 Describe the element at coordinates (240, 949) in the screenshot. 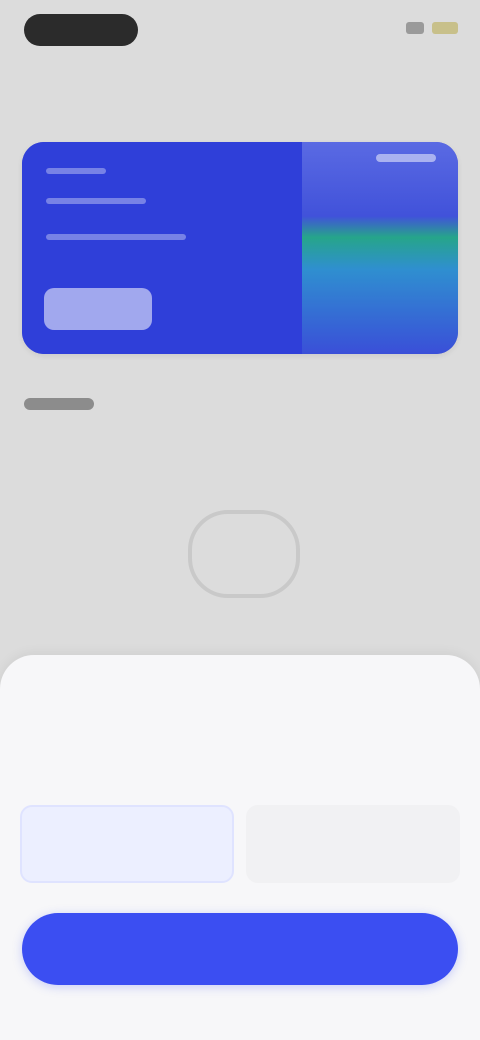

I see `continue-button` at that location.